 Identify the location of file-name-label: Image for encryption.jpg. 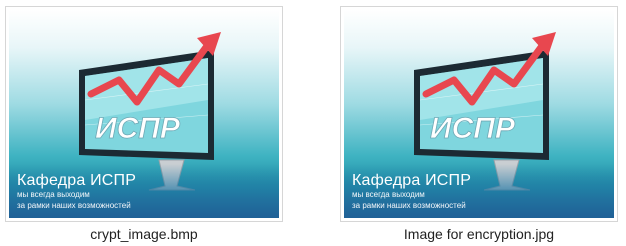
(479, 234).